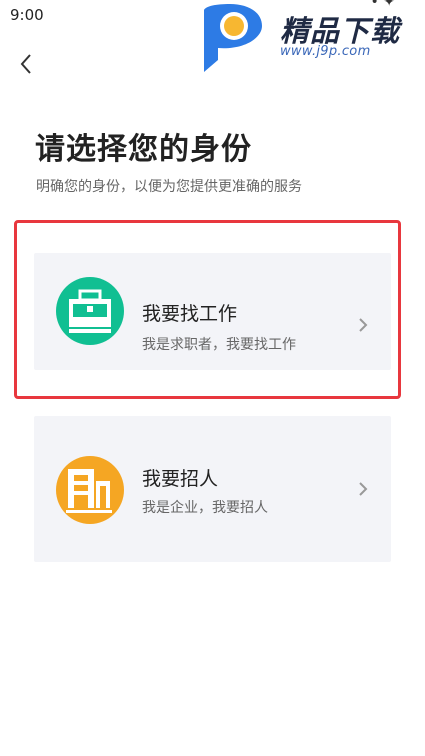 The image size is (425, 756). What do you see at coordinates (190, 314) in the screenshot?
I see `role-title: 我要找工作` at bounding box center [190, 314].